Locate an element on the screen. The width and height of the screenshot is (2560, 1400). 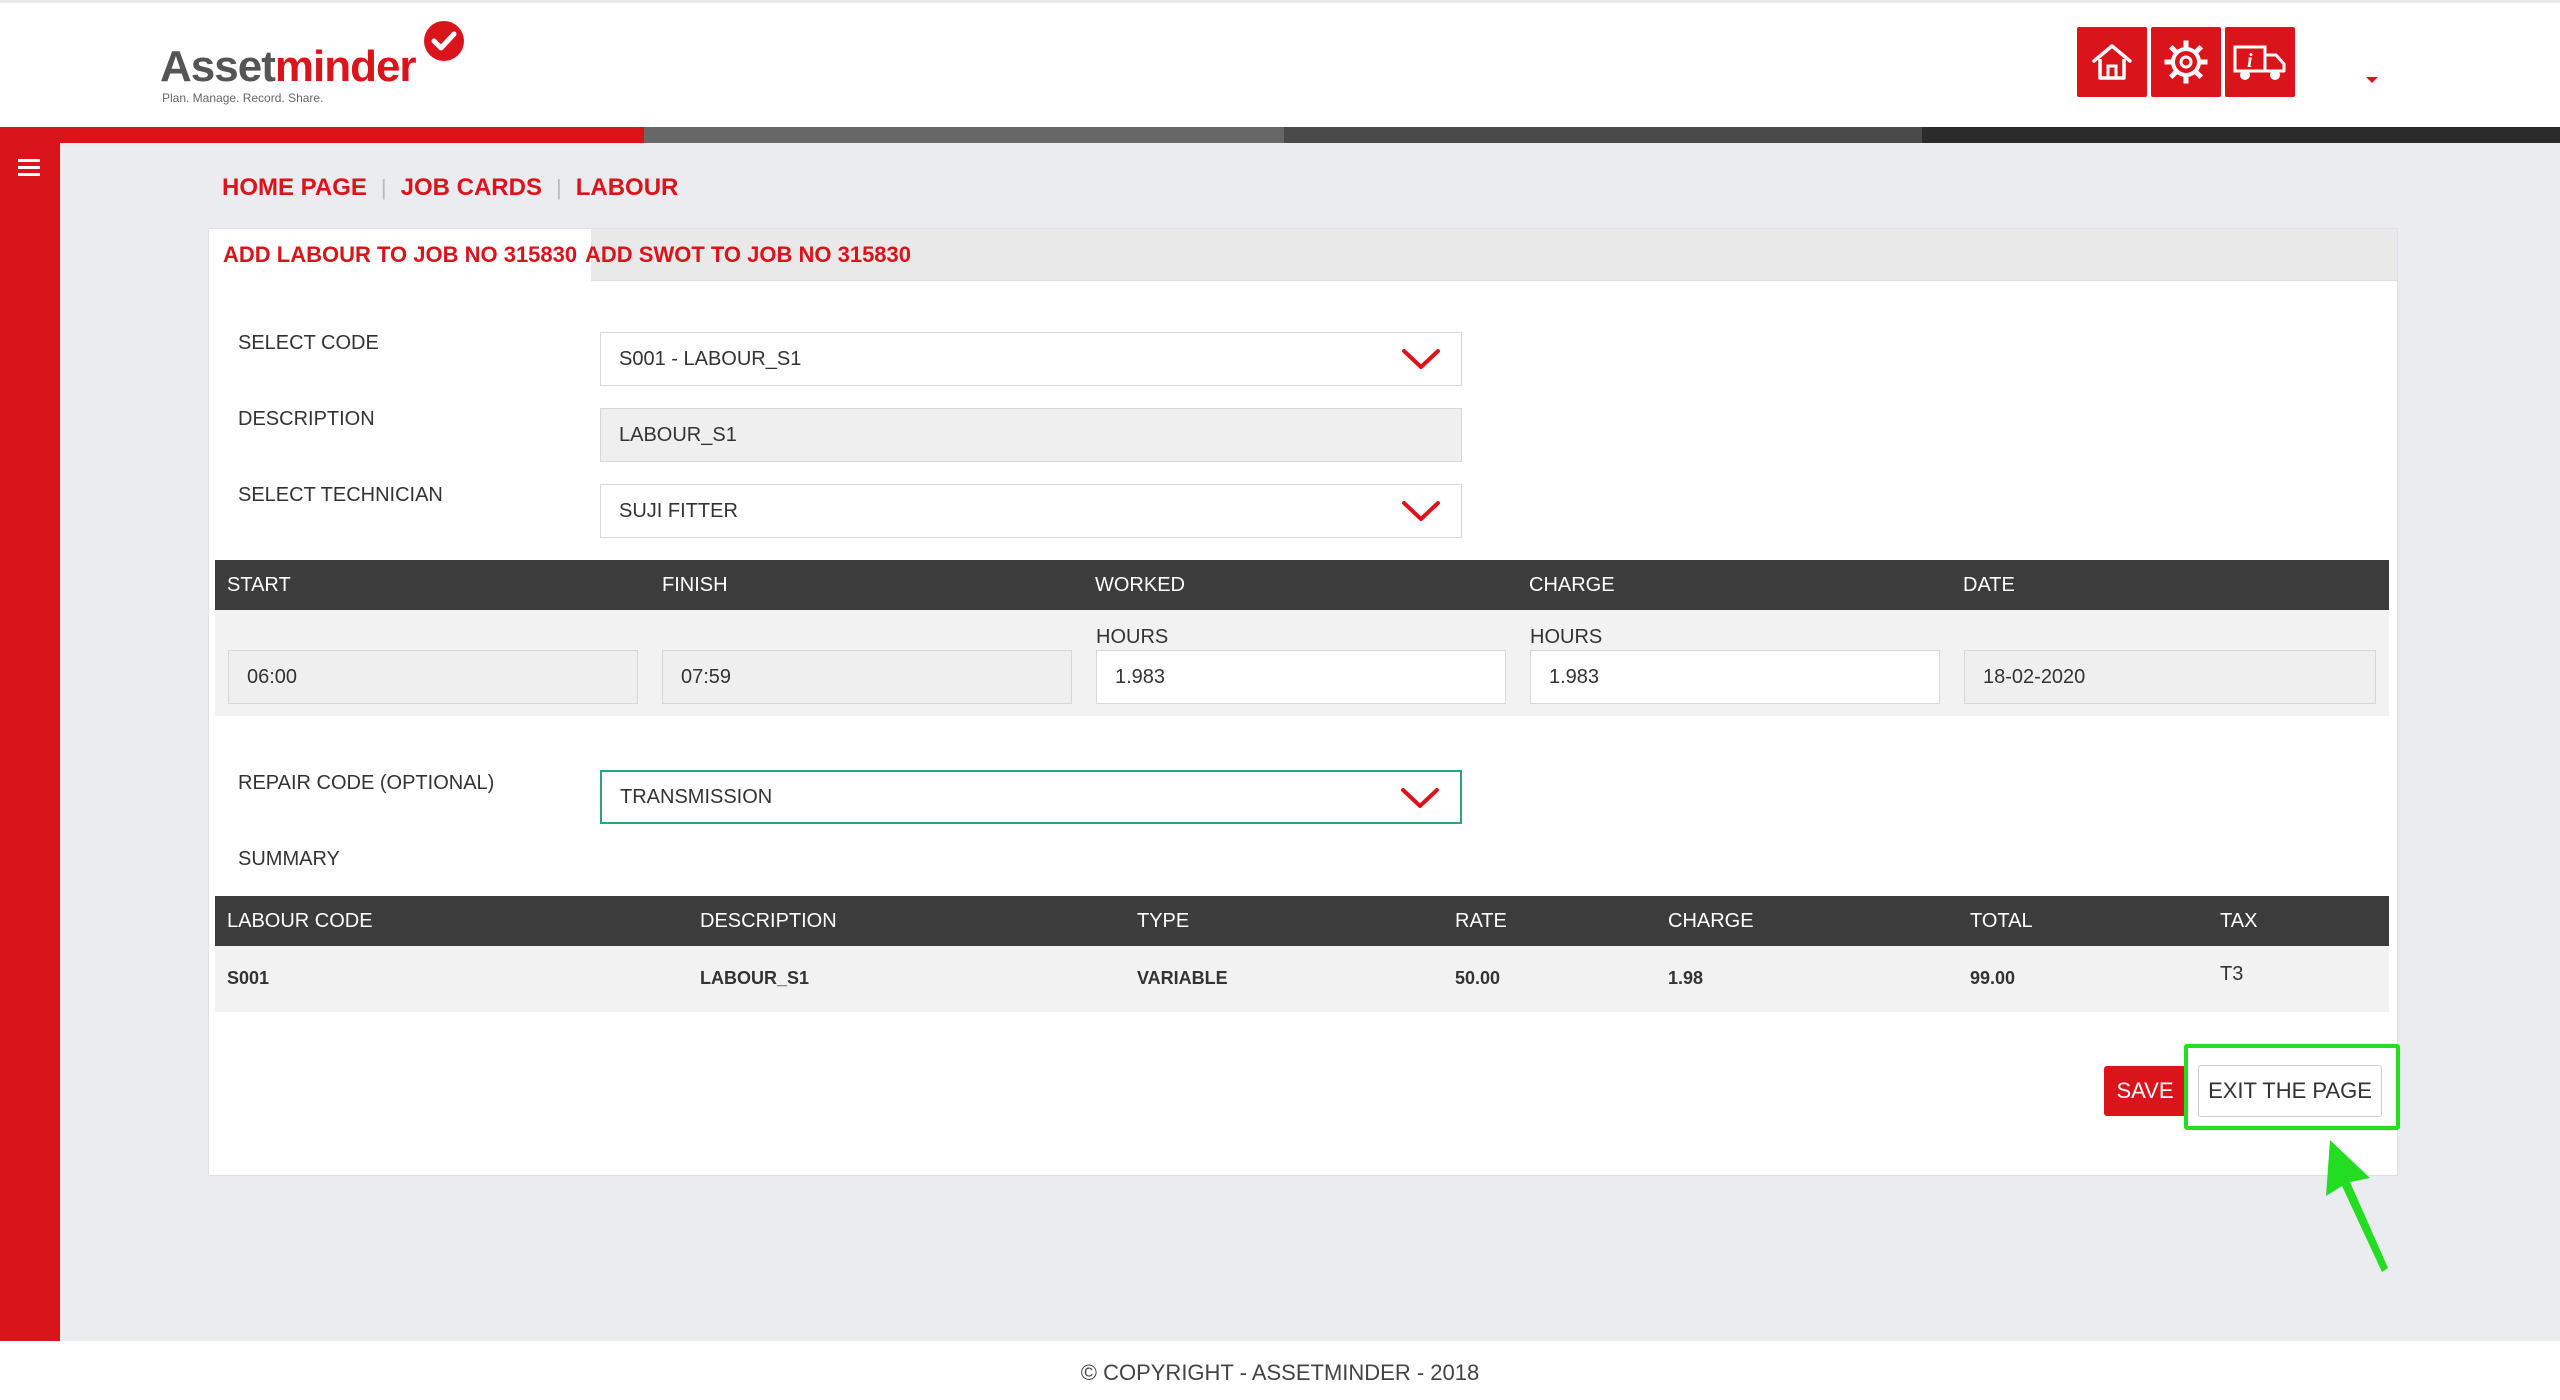
sidebar is located at coordinates (30, 742).